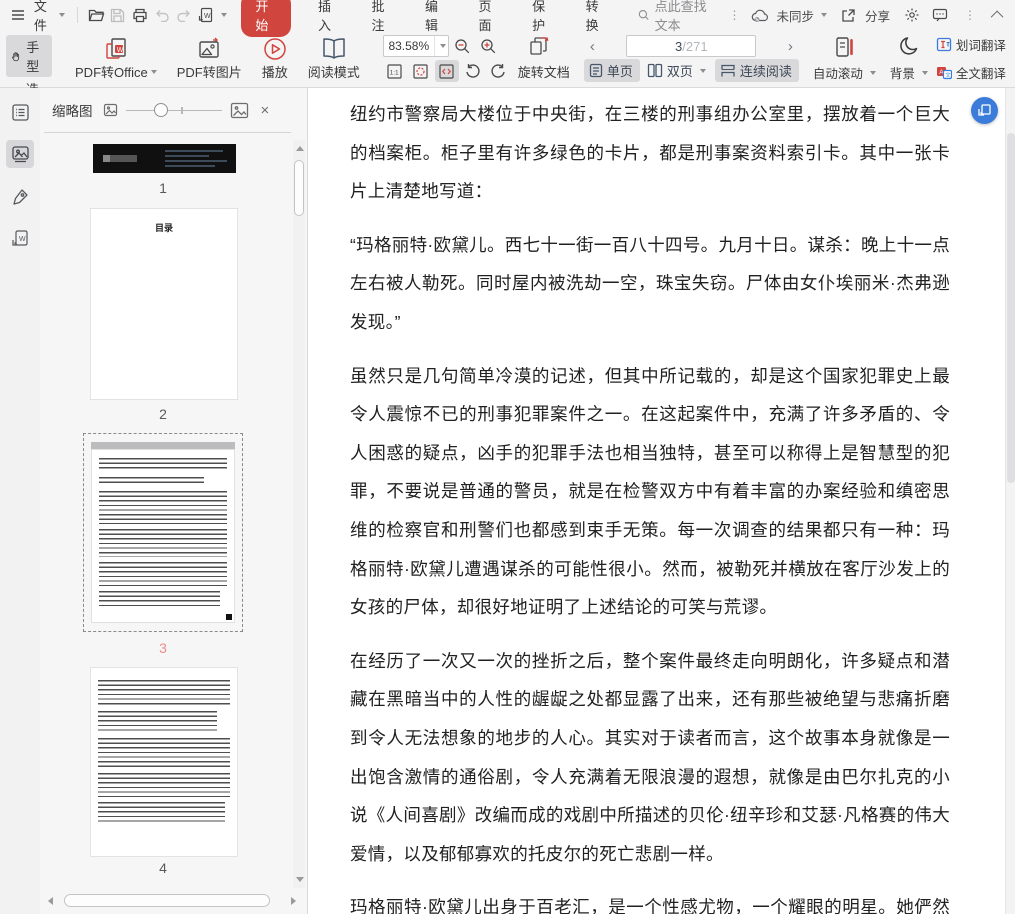  Describe the element at coordinates (163, 228) in the screenshot. I see `toc-title: 目录` at that location.